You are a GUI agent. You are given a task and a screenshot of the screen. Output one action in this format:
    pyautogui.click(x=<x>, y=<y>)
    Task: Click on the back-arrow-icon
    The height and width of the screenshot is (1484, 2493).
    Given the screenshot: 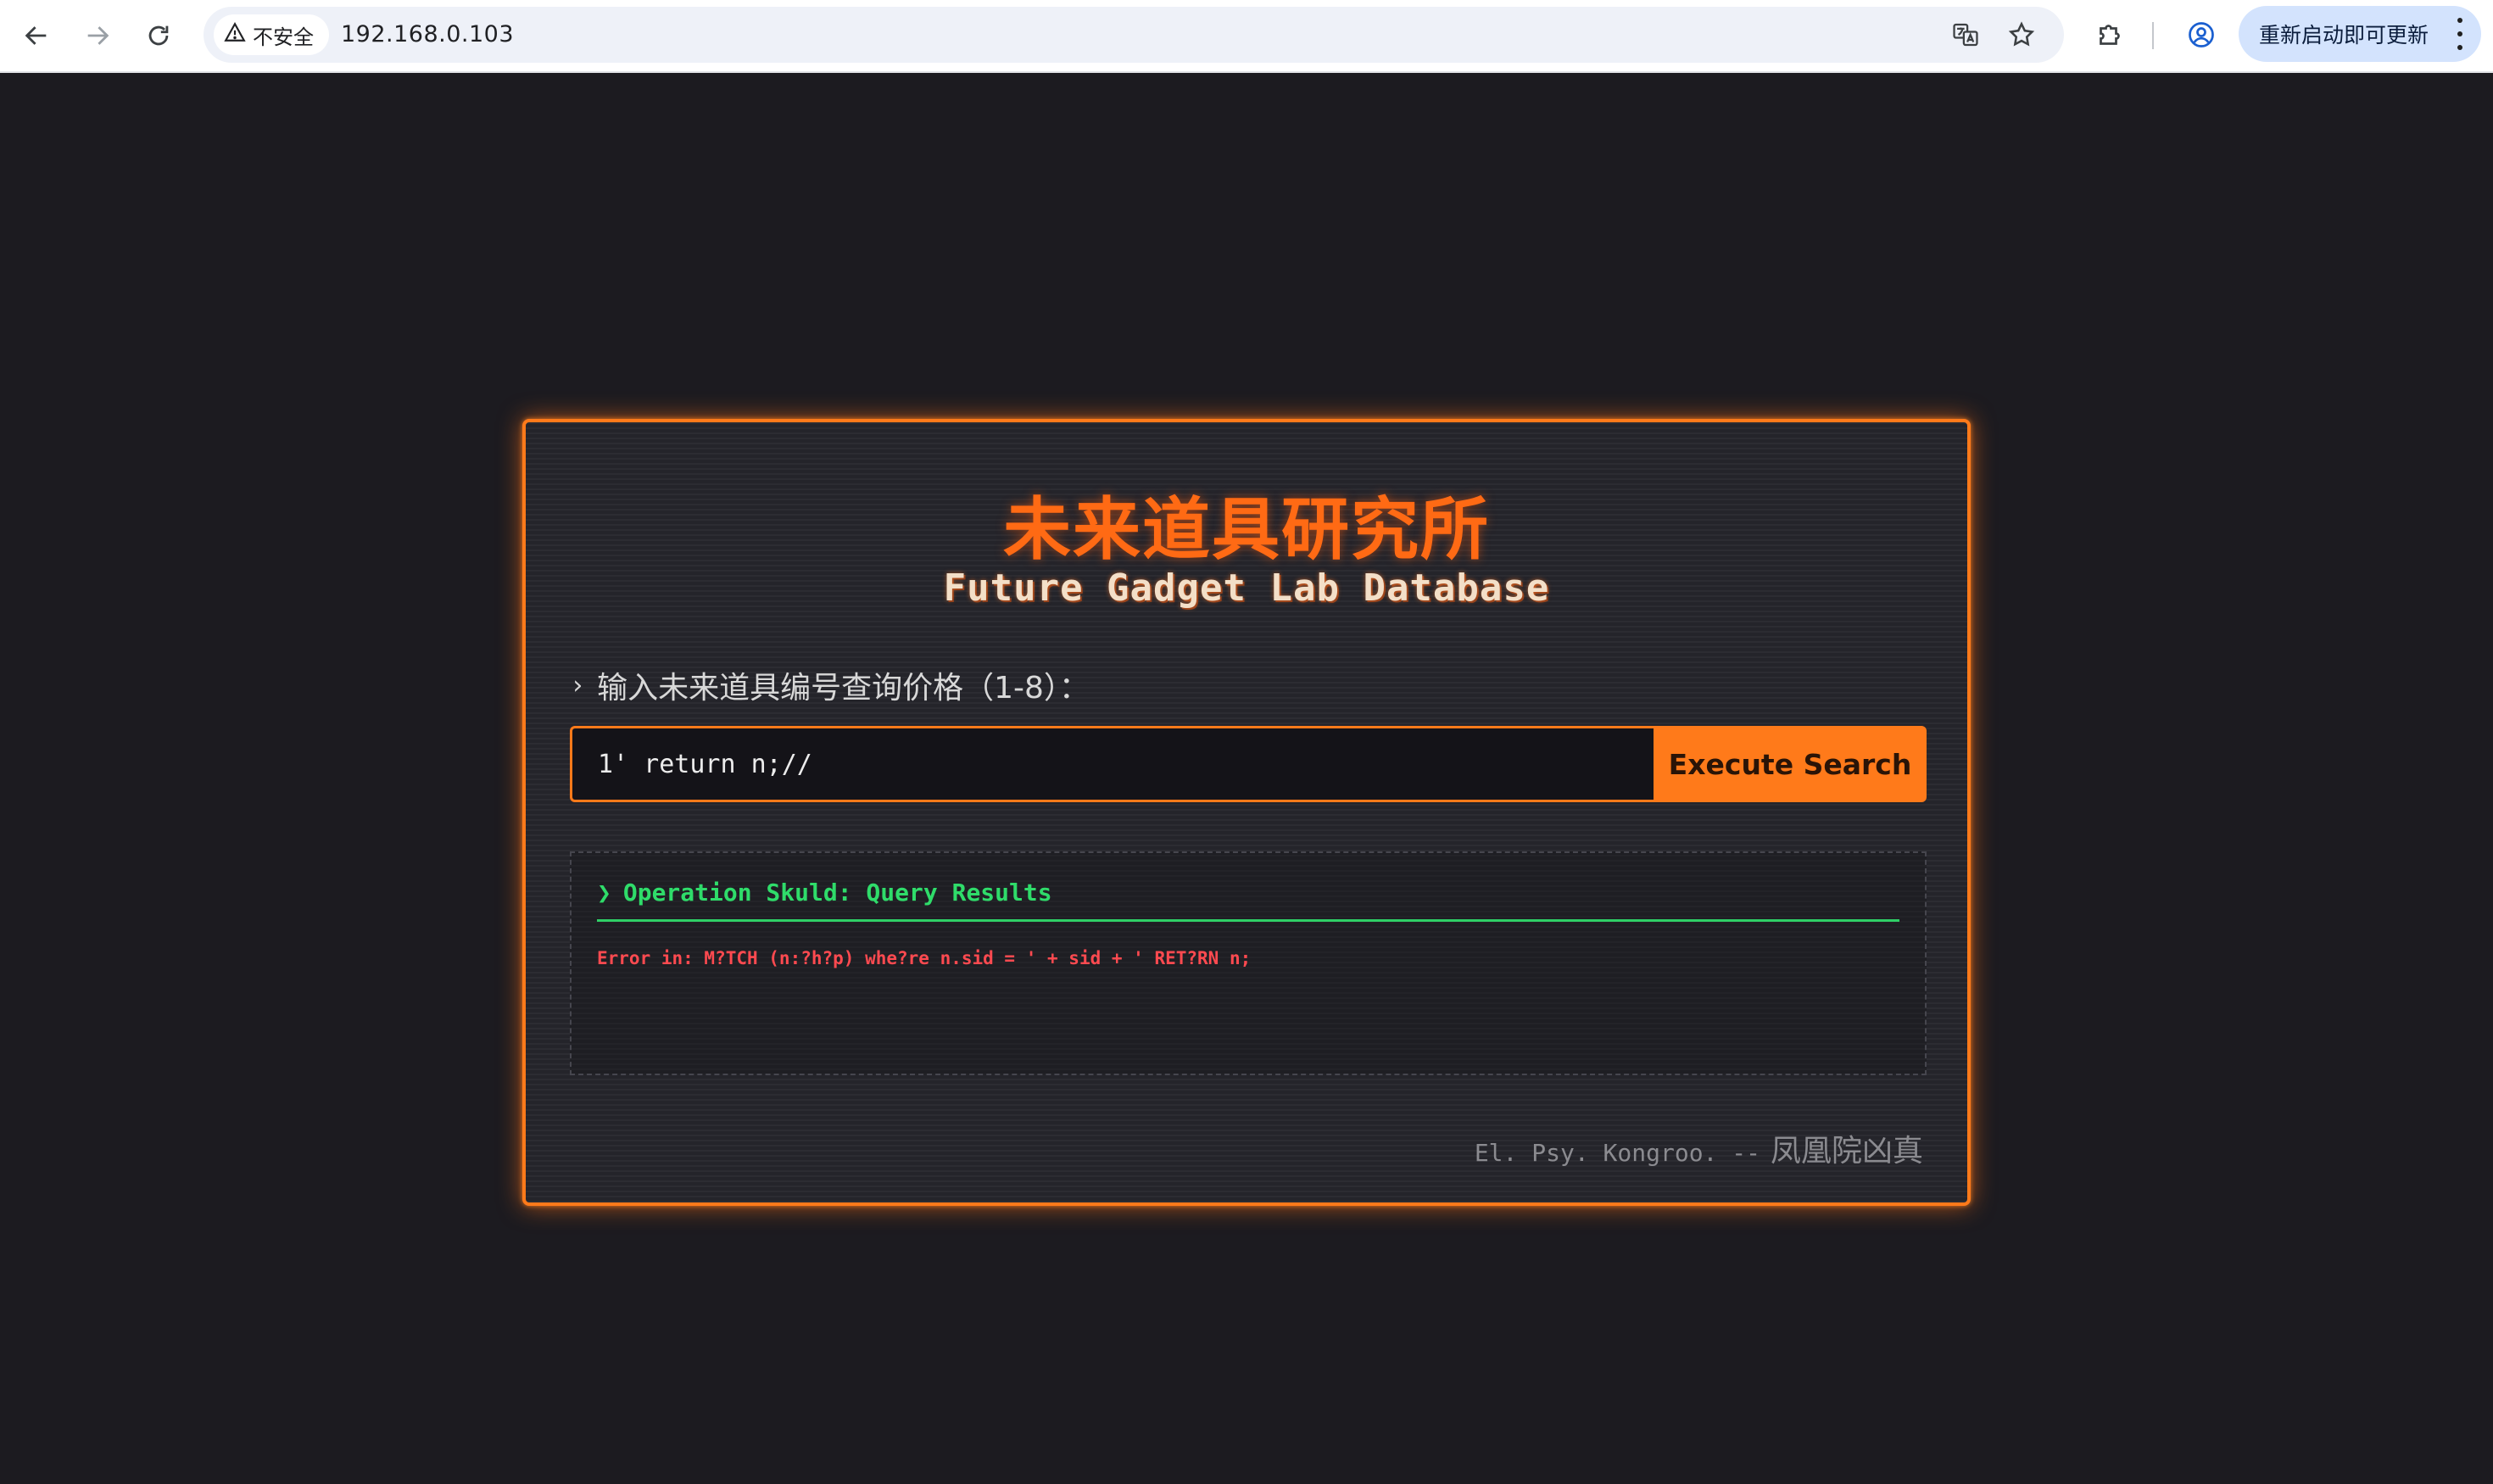 What is the action you would take?
    pyautogui.click(x=36, y=35)
    